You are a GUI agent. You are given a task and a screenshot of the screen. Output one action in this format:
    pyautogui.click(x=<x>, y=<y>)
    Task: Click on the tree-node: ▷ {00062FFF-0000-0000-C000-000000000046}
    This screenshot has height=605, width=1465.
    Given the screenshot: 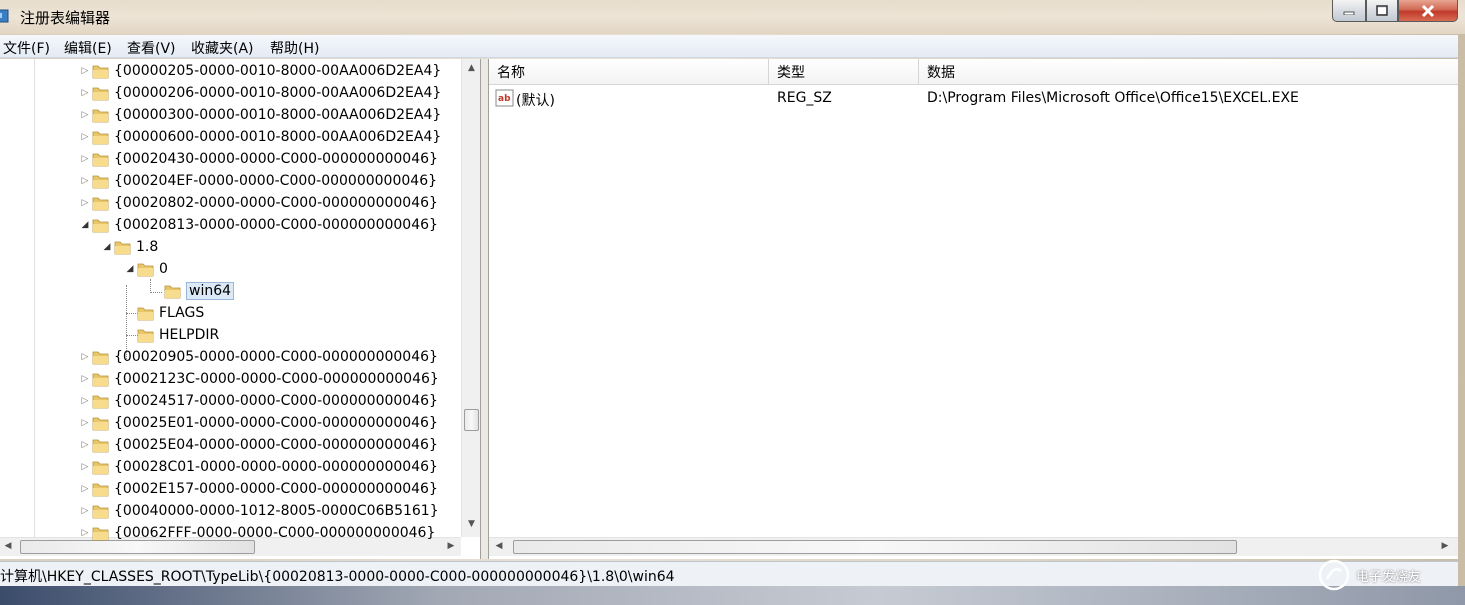 What is the action you would take?
    pyautogui.click(x=257, y=533)
    